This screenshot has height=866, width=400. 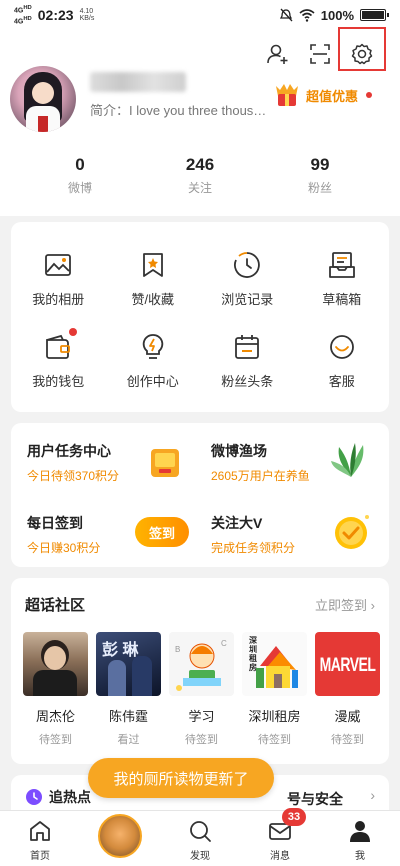 What do you see at coordinates (120, 838) in the screenshot?
I see `tab-center-avatar` at bounding box center [120, 838].